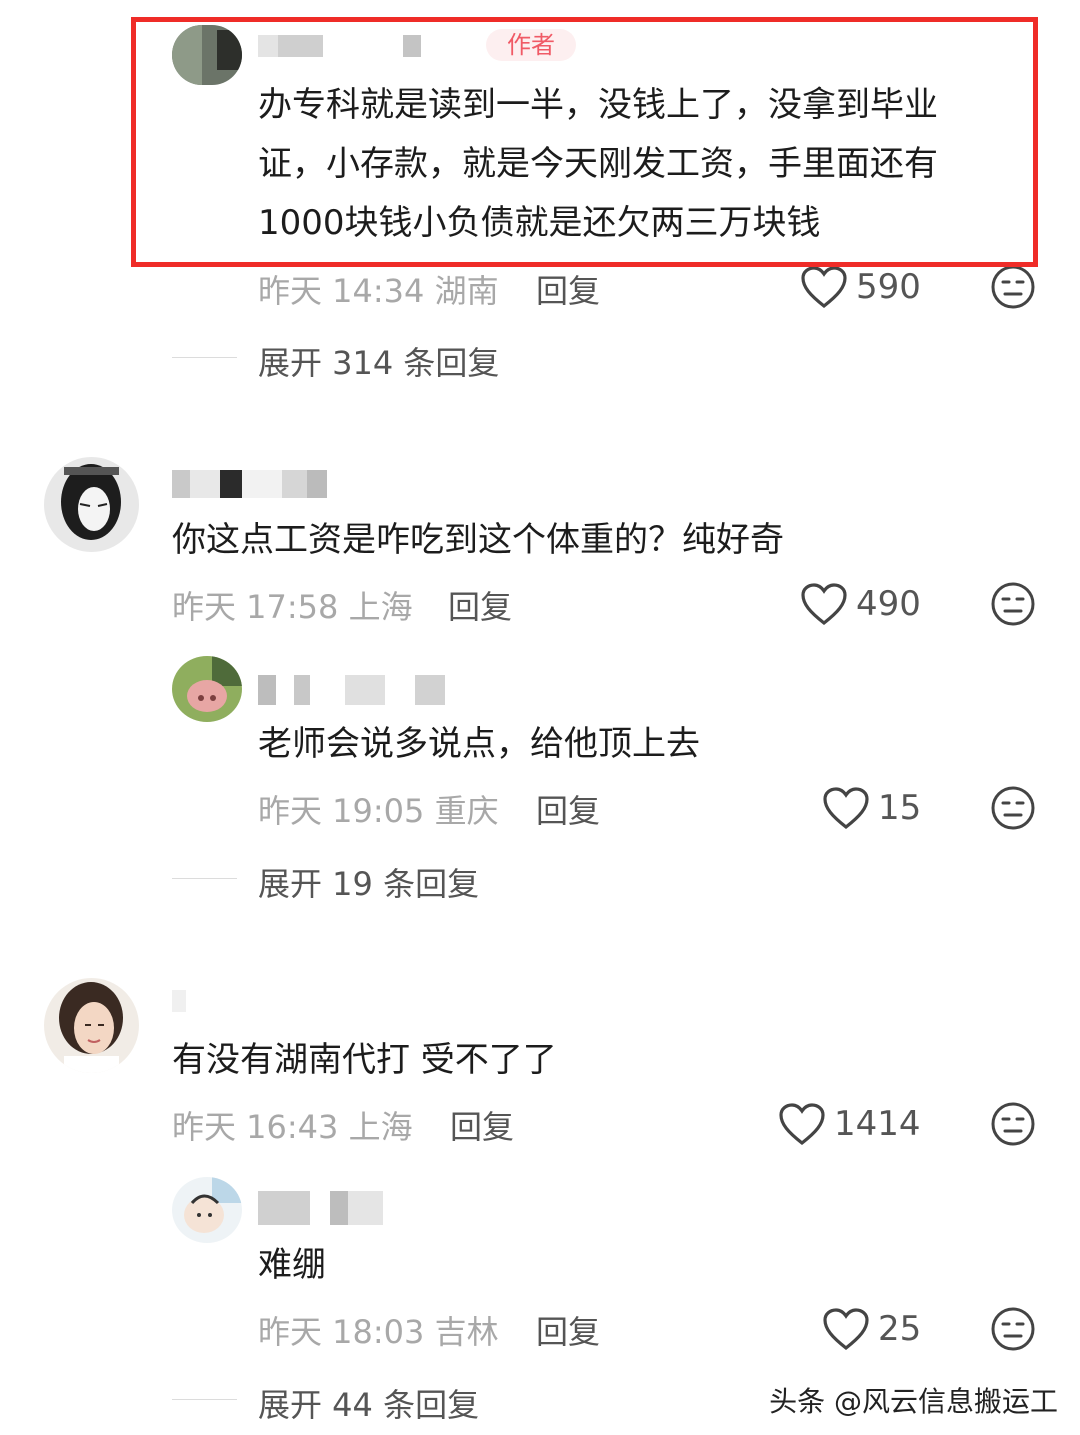 Image resolution: width=1080 pixels, height=1435 pixels. I want to click on comment-text-line: 办专科就是读到一半，没钱上了，没拿到毕业, so click(598, 105).